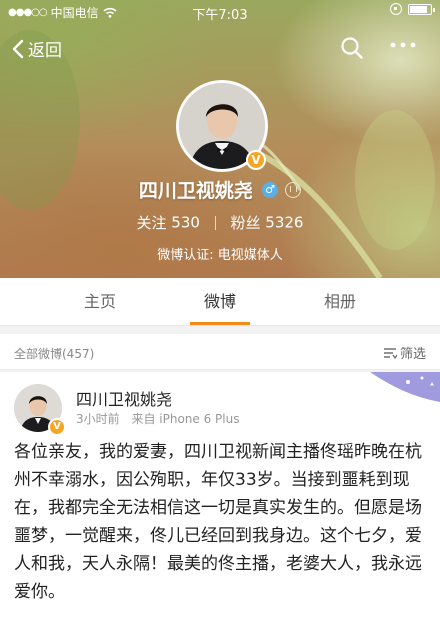 This screenshot has width=440, height=640. Describe the element at coordinates (340, 301) in the screenshot. I see `tab-album: 相册` at that location.